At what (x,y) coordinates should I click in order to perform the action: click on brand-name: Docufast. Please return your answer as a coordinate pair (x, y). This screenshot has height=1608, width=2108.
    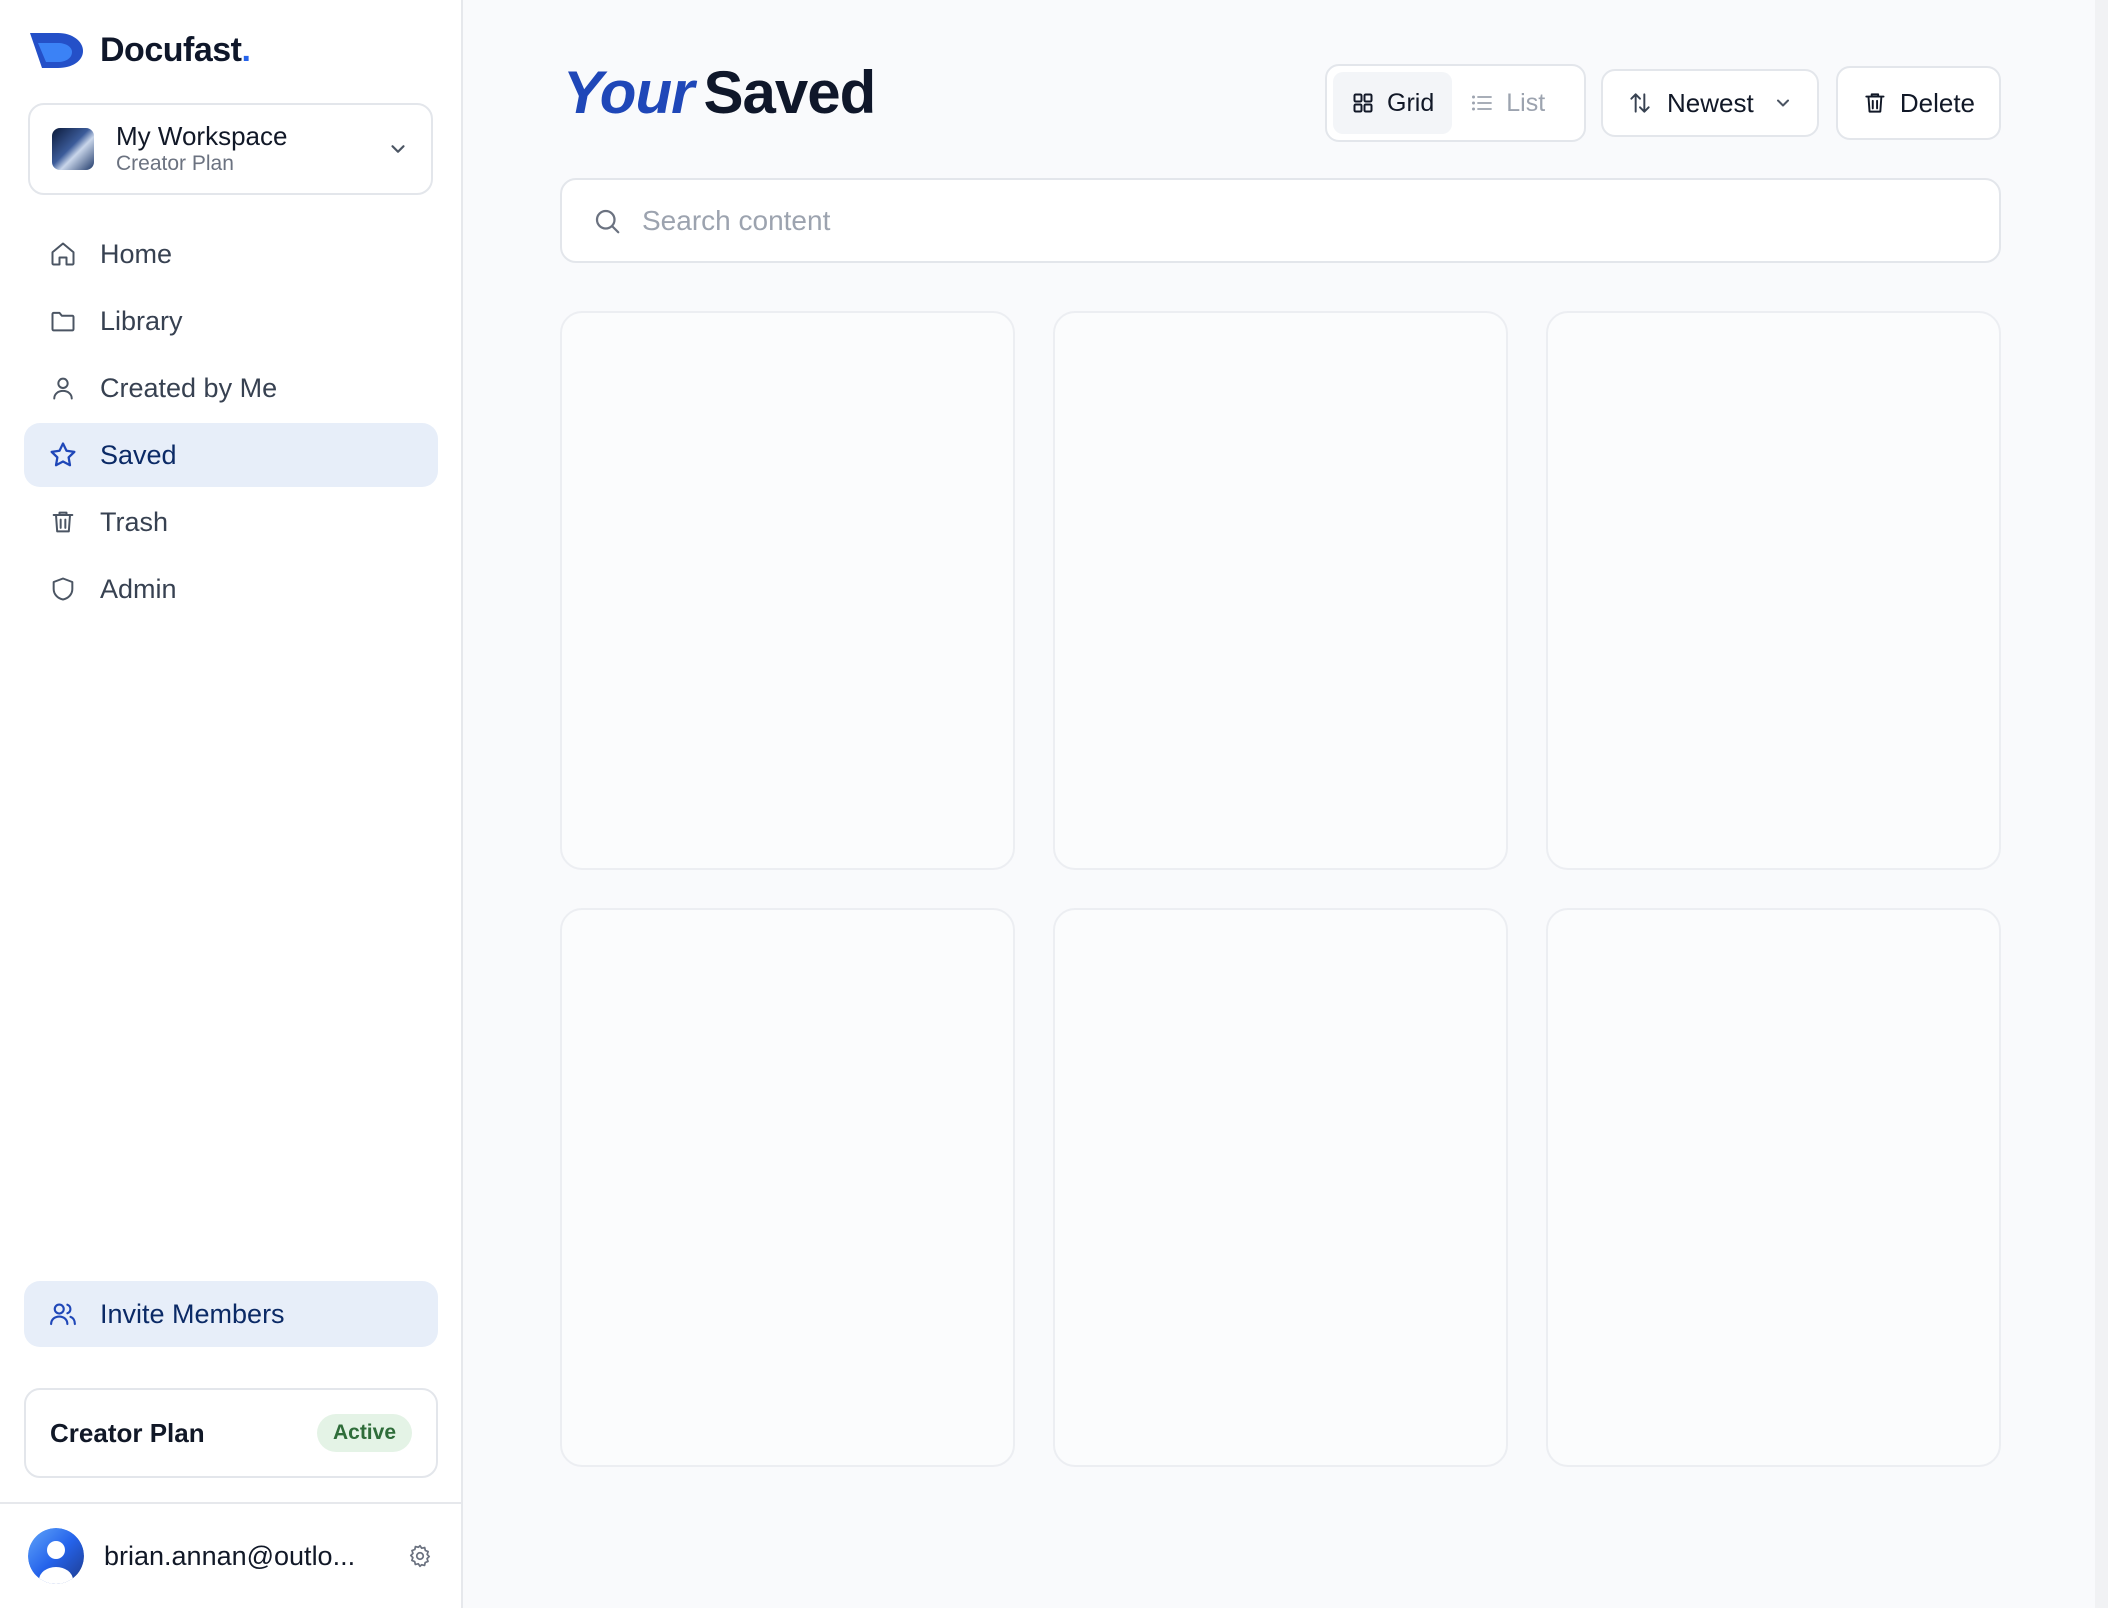
    Looking at the image, I should click on (171, 49).